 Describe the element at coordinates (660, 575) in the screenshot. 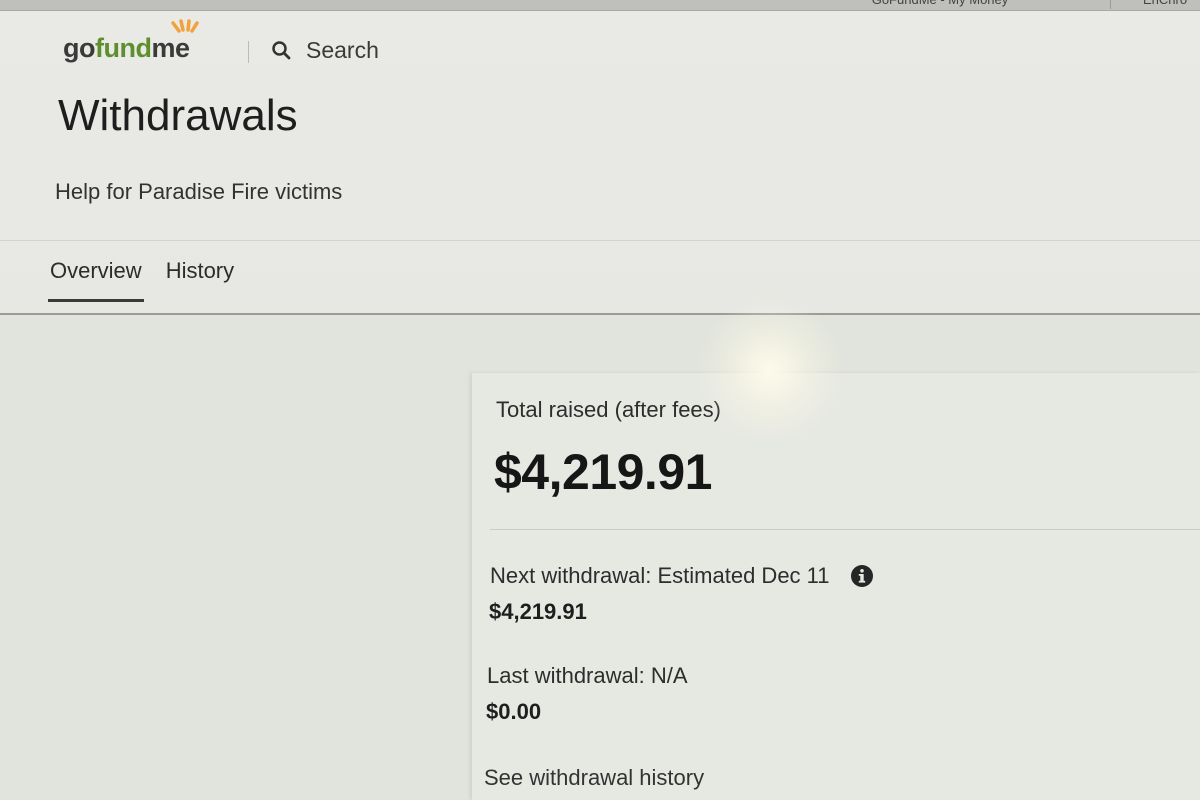

I see `next-withdrawal-label: Next withdrawal: Estimated Dec 11` at that location.